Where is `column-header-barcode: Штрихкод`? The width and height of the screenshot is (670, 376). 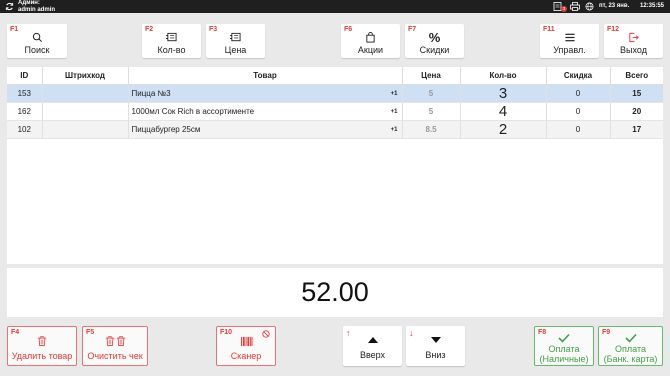
column-header-barcode: Штрихкод is located at coordinates (85, 76).